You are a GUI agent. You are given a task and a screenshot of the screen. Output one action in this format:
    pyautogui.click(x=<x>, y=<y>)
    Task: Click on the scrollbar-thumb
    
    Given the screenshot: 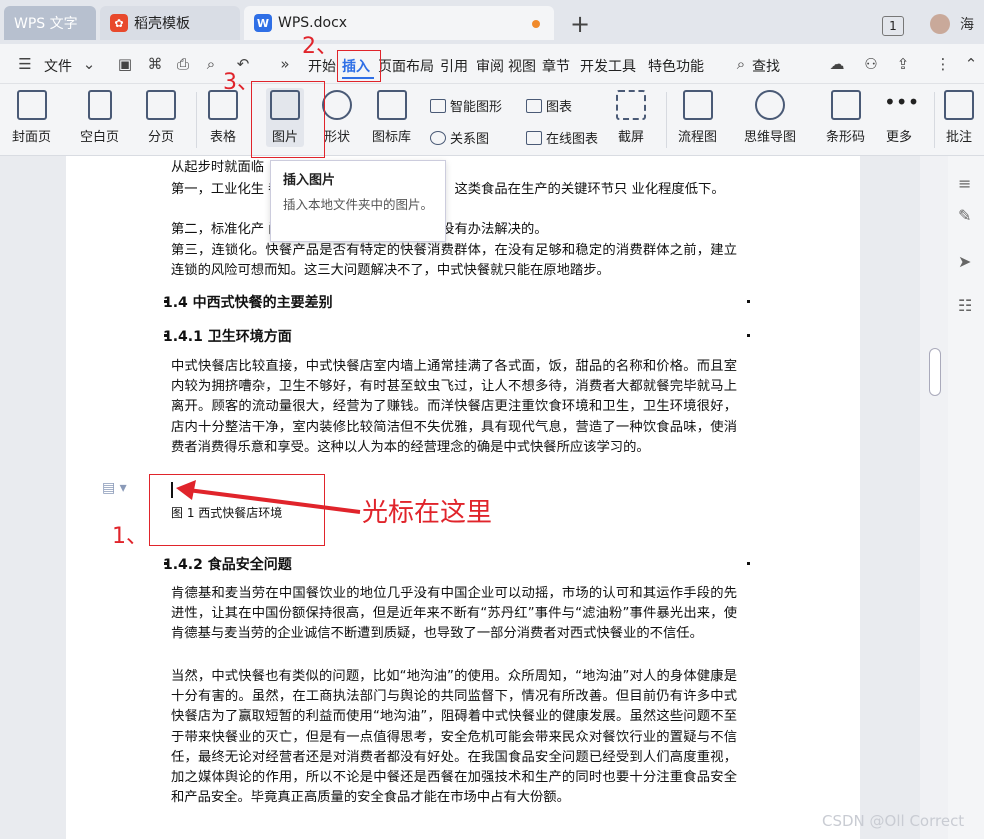 What is the action you would take?
    pyautogui.click(x=935, y=372)
    